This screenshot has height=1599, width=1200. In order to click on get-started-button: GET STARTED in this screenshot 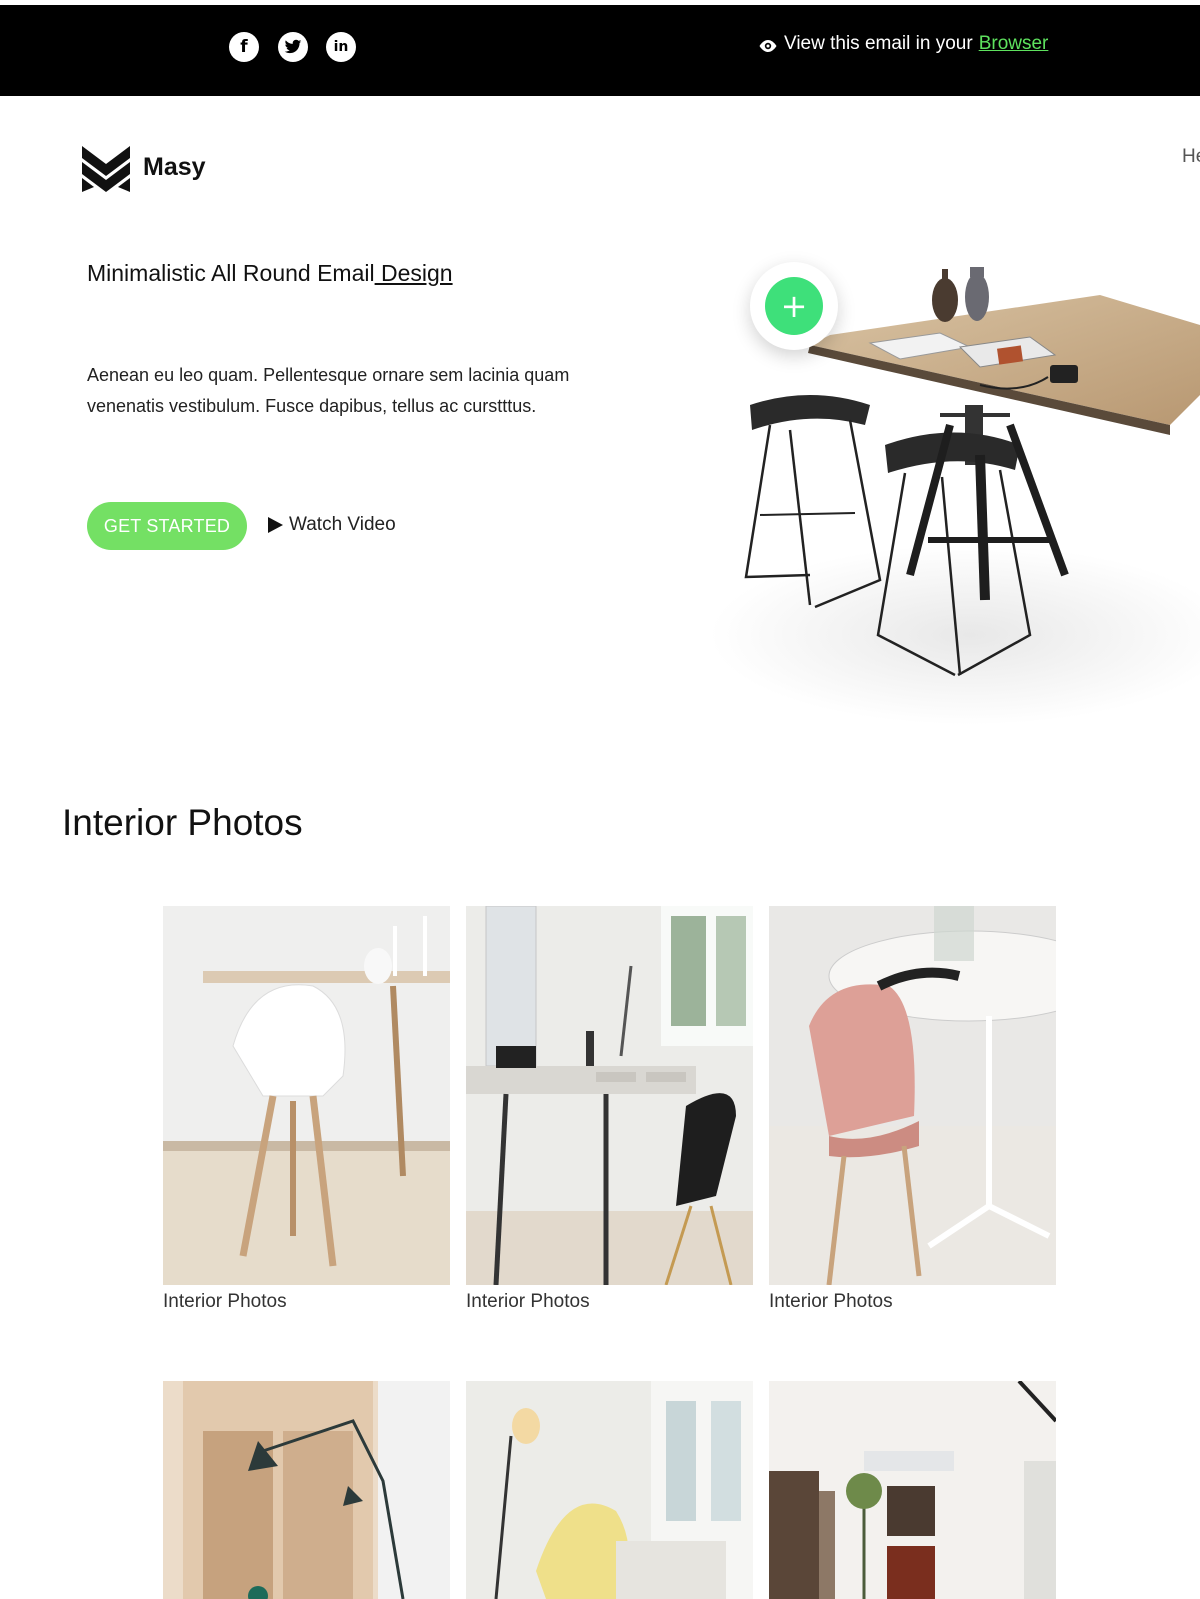, I will do `click(167, 526)`.